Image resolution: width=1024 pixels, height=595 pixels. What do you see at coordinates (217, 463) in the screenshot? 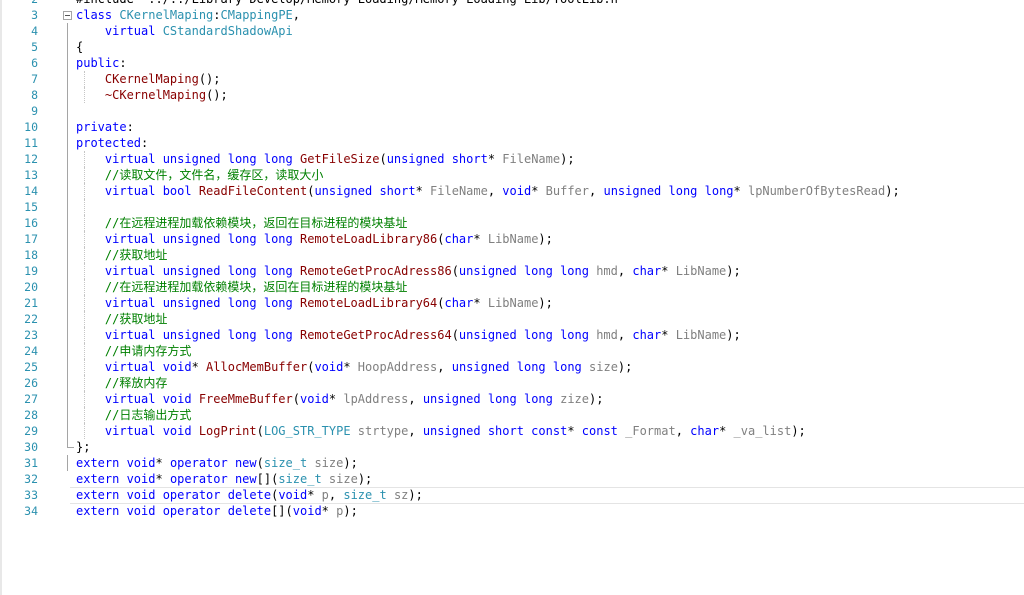
I see `line-code: extern void* operator new(size_t size);` at bounding box center [217, 463].